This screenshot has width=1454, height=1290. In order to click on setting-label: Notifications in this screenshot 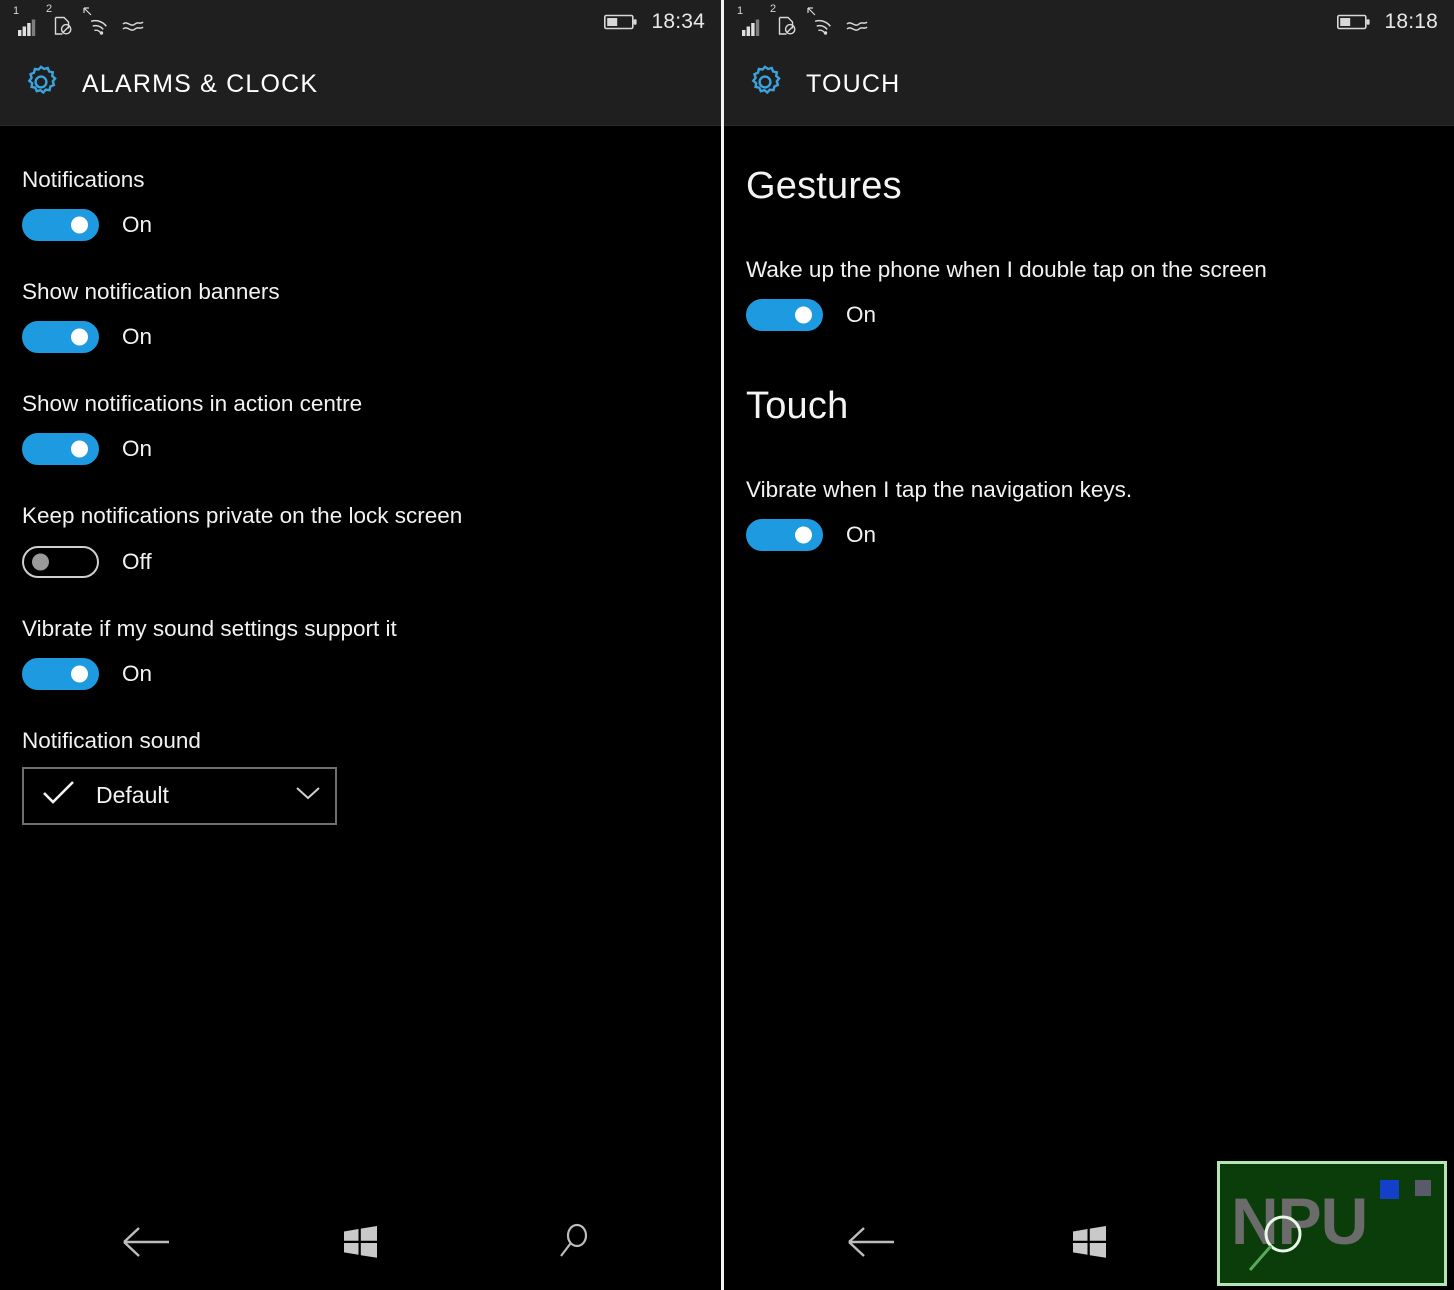, I will do `click(83, 179)`.